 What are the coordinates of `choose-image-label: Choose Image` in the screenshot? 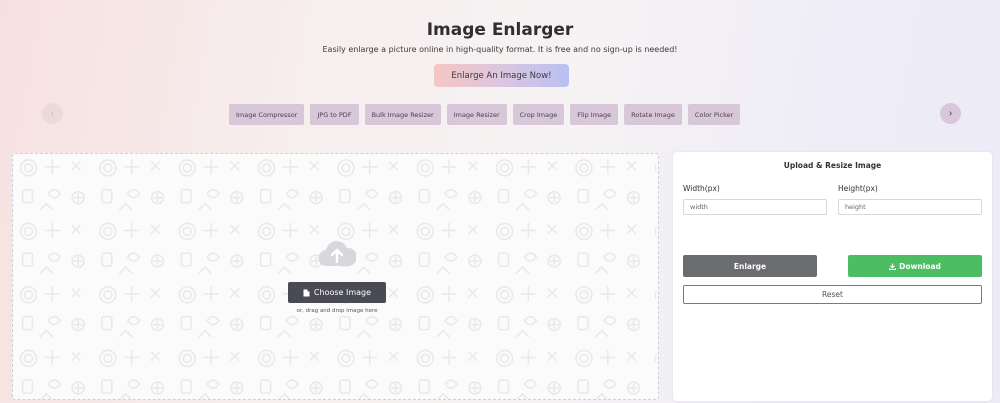 It's located at (342, 292).